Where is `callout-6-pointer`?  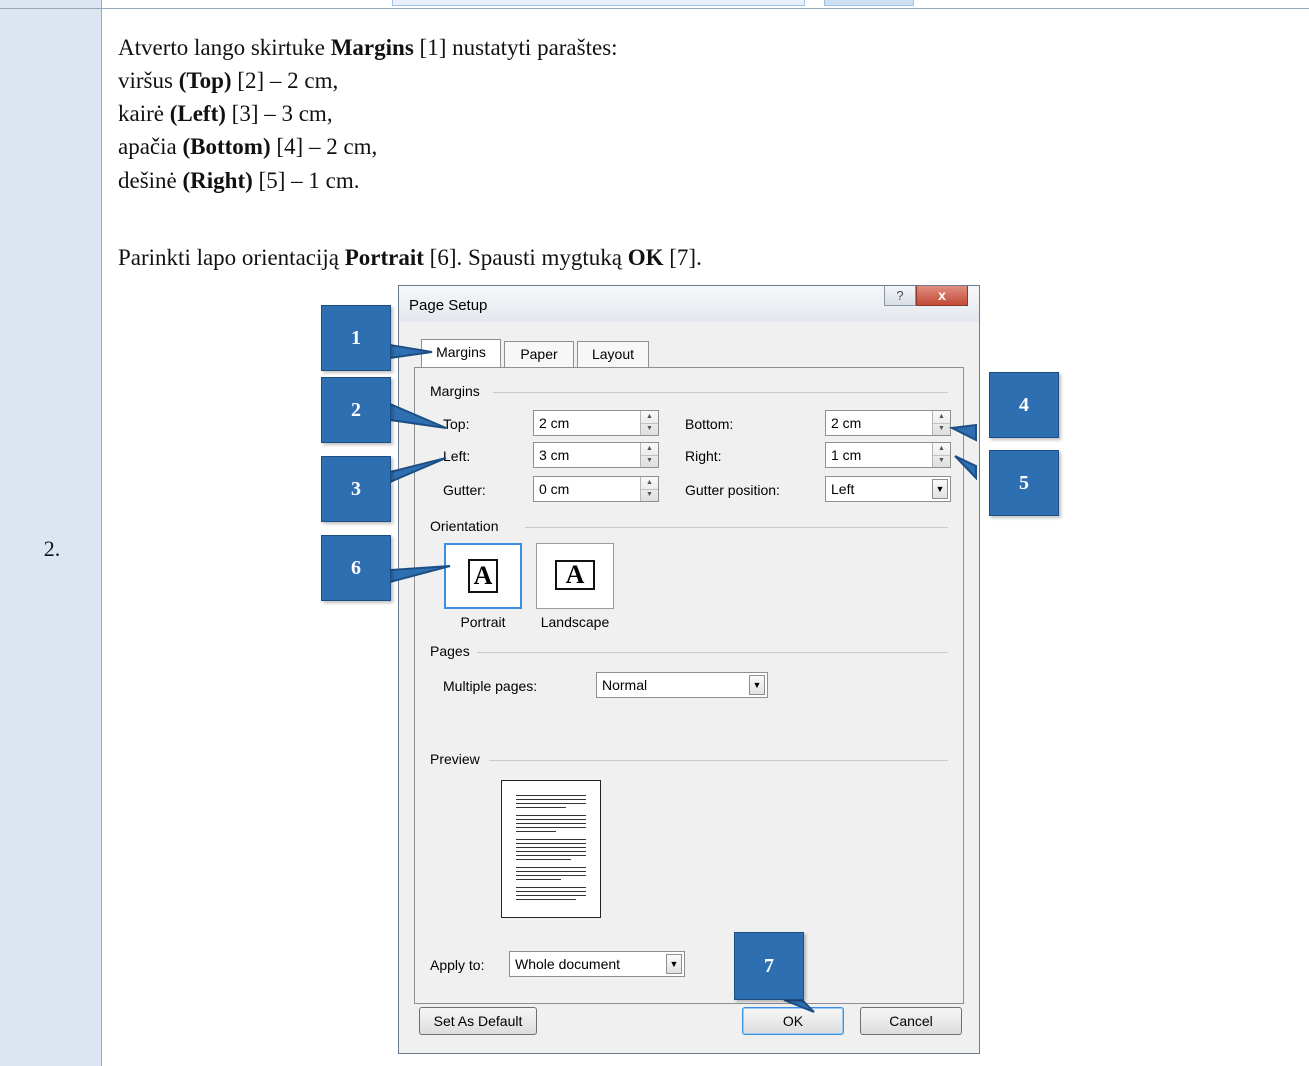 callout-6-pointer is located at coordinates (420, 574).